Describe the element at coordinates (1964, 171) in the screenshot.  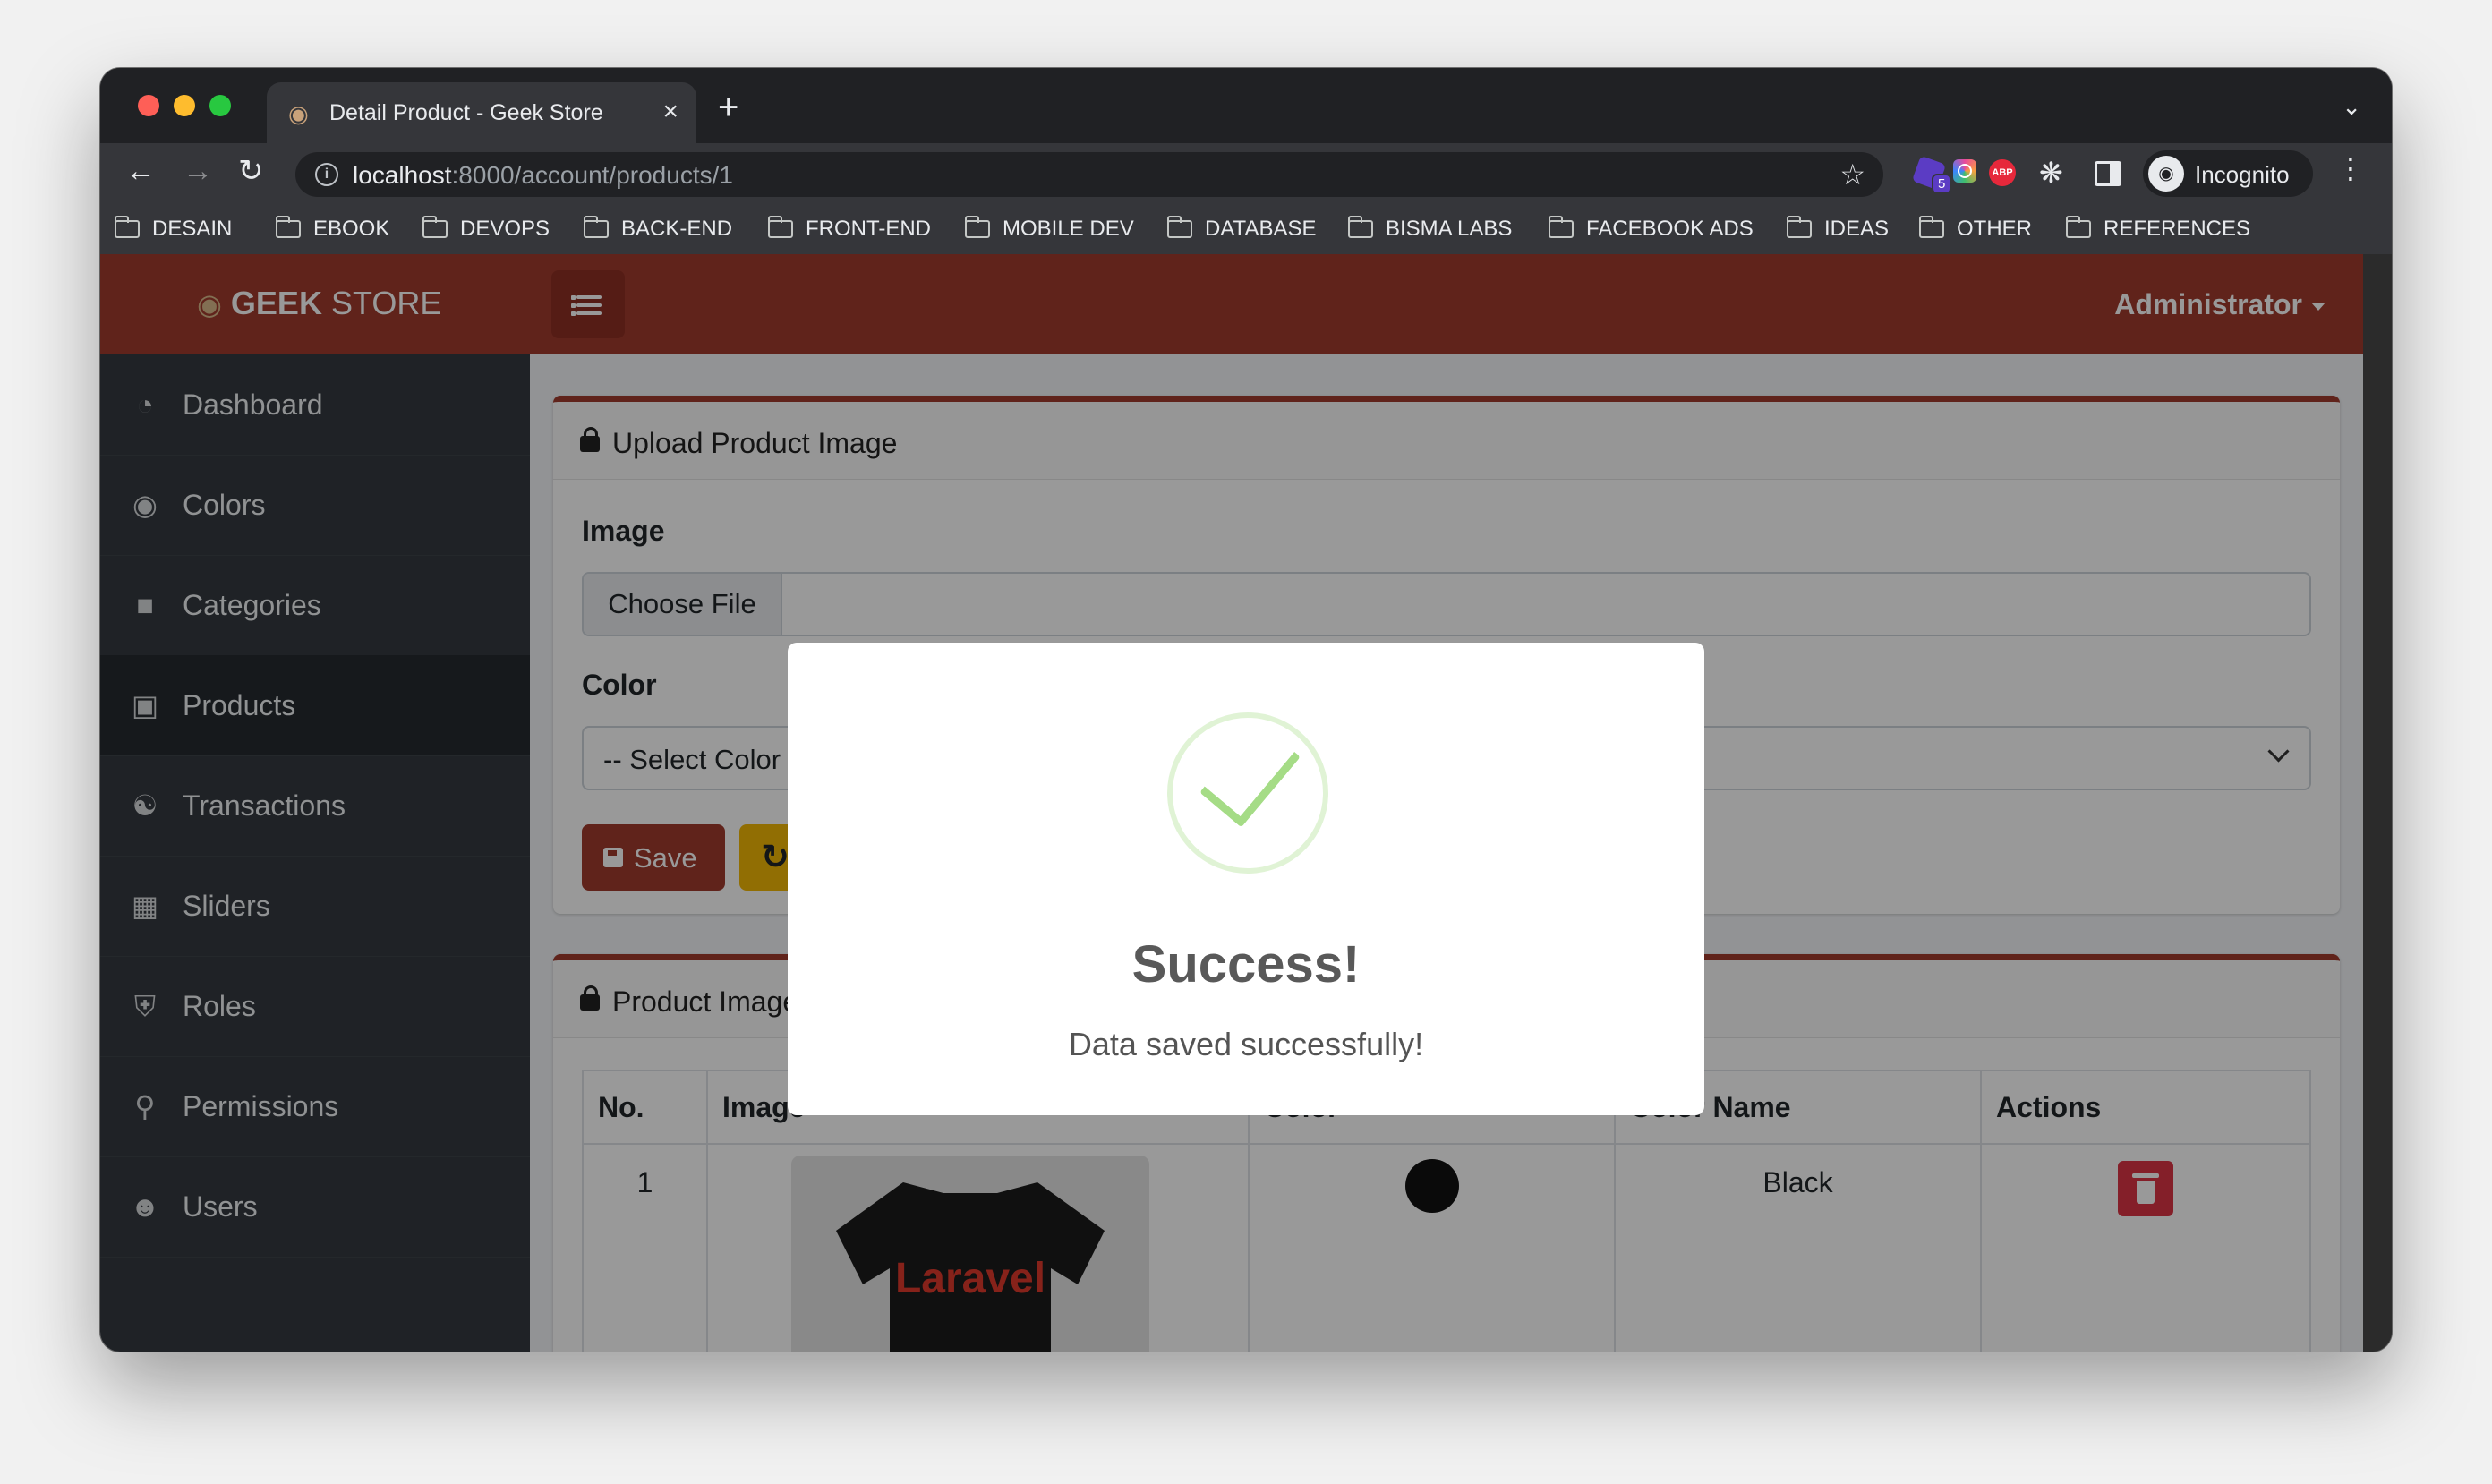
I see `color-picker-extension-icon` at that location.